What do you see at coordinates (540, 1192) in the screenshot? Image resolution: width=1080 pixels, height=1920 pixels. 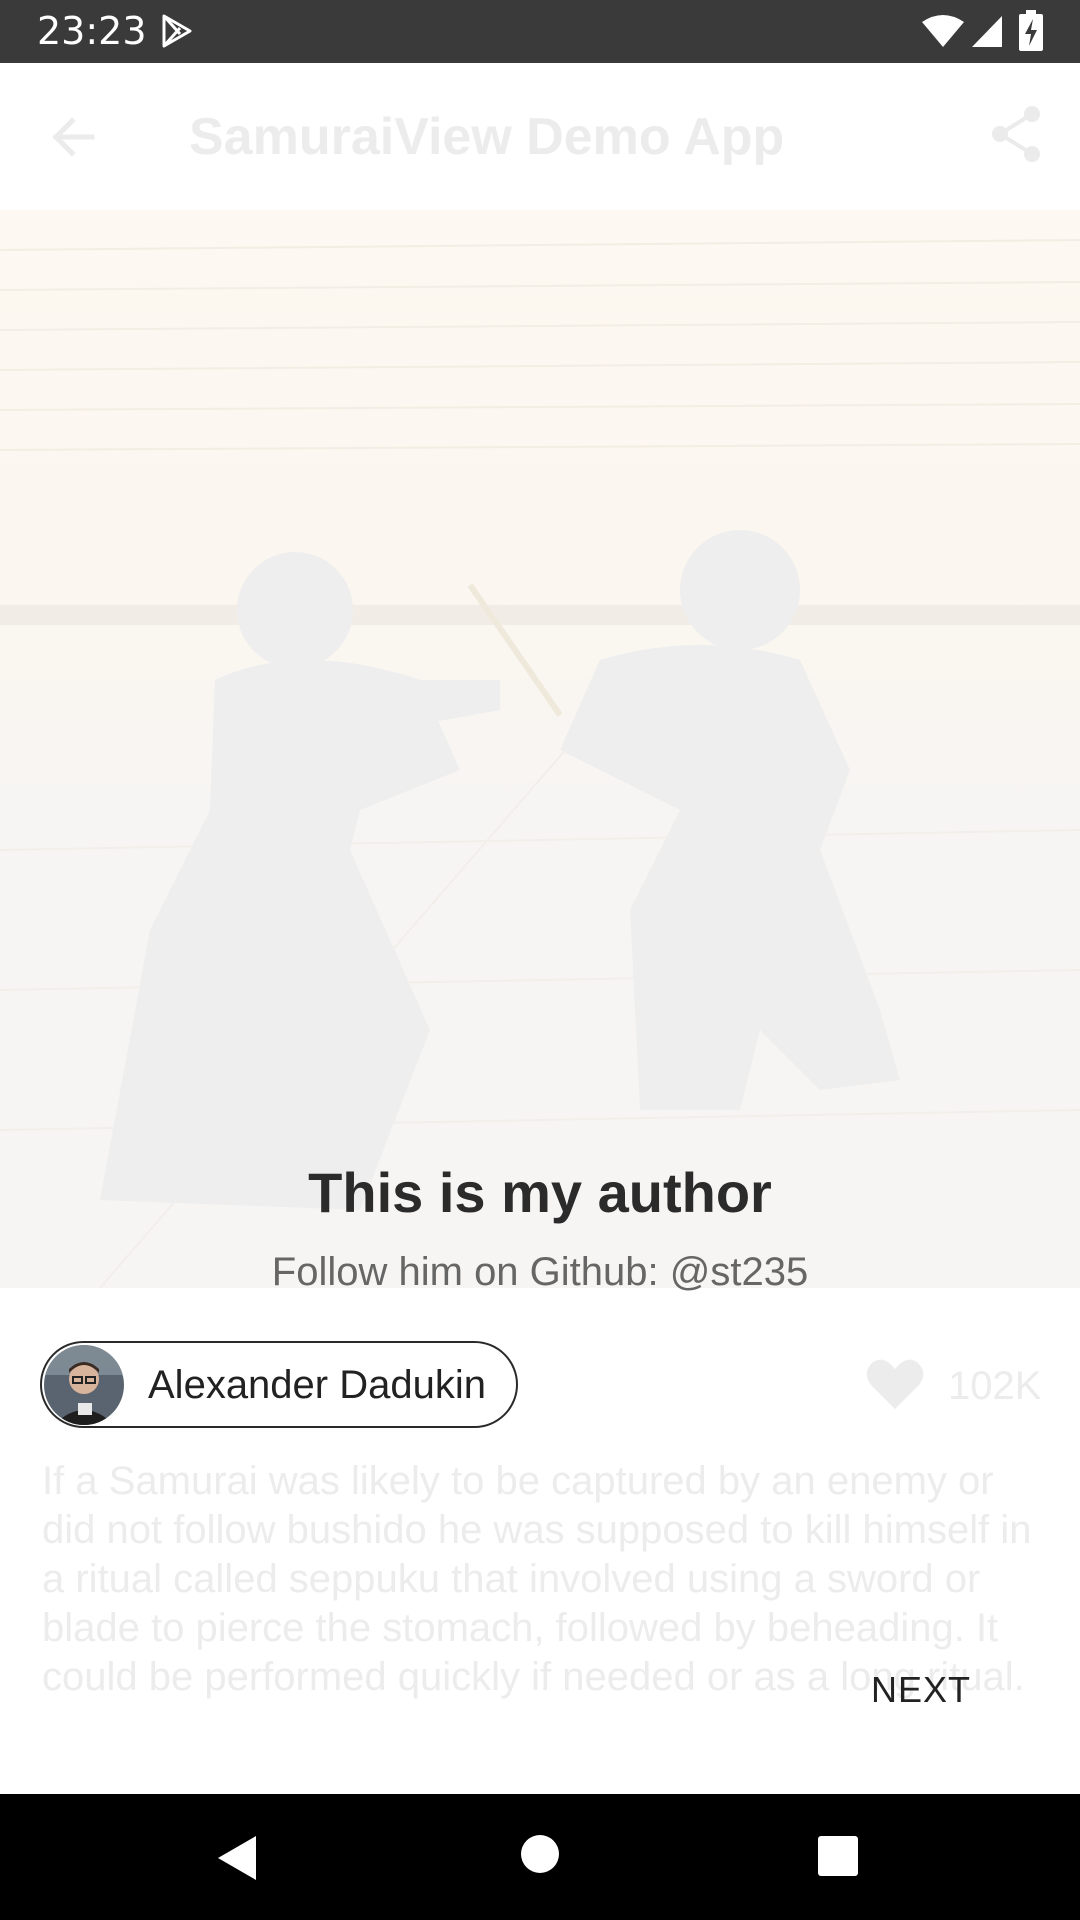 I see `onboarding-title: This is my author` at bounding box center [540, 1192].